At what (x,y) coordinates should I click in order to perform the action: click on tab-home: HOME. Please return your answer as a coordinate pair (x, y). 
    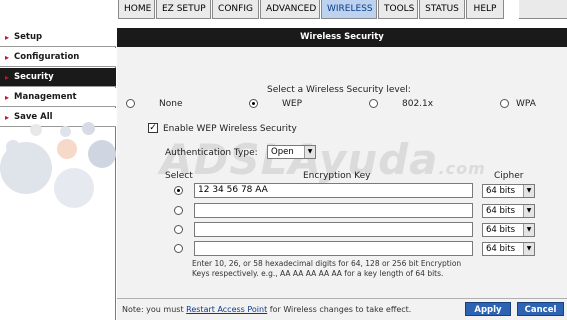
    Looking at the image, I should click on (136, 9).